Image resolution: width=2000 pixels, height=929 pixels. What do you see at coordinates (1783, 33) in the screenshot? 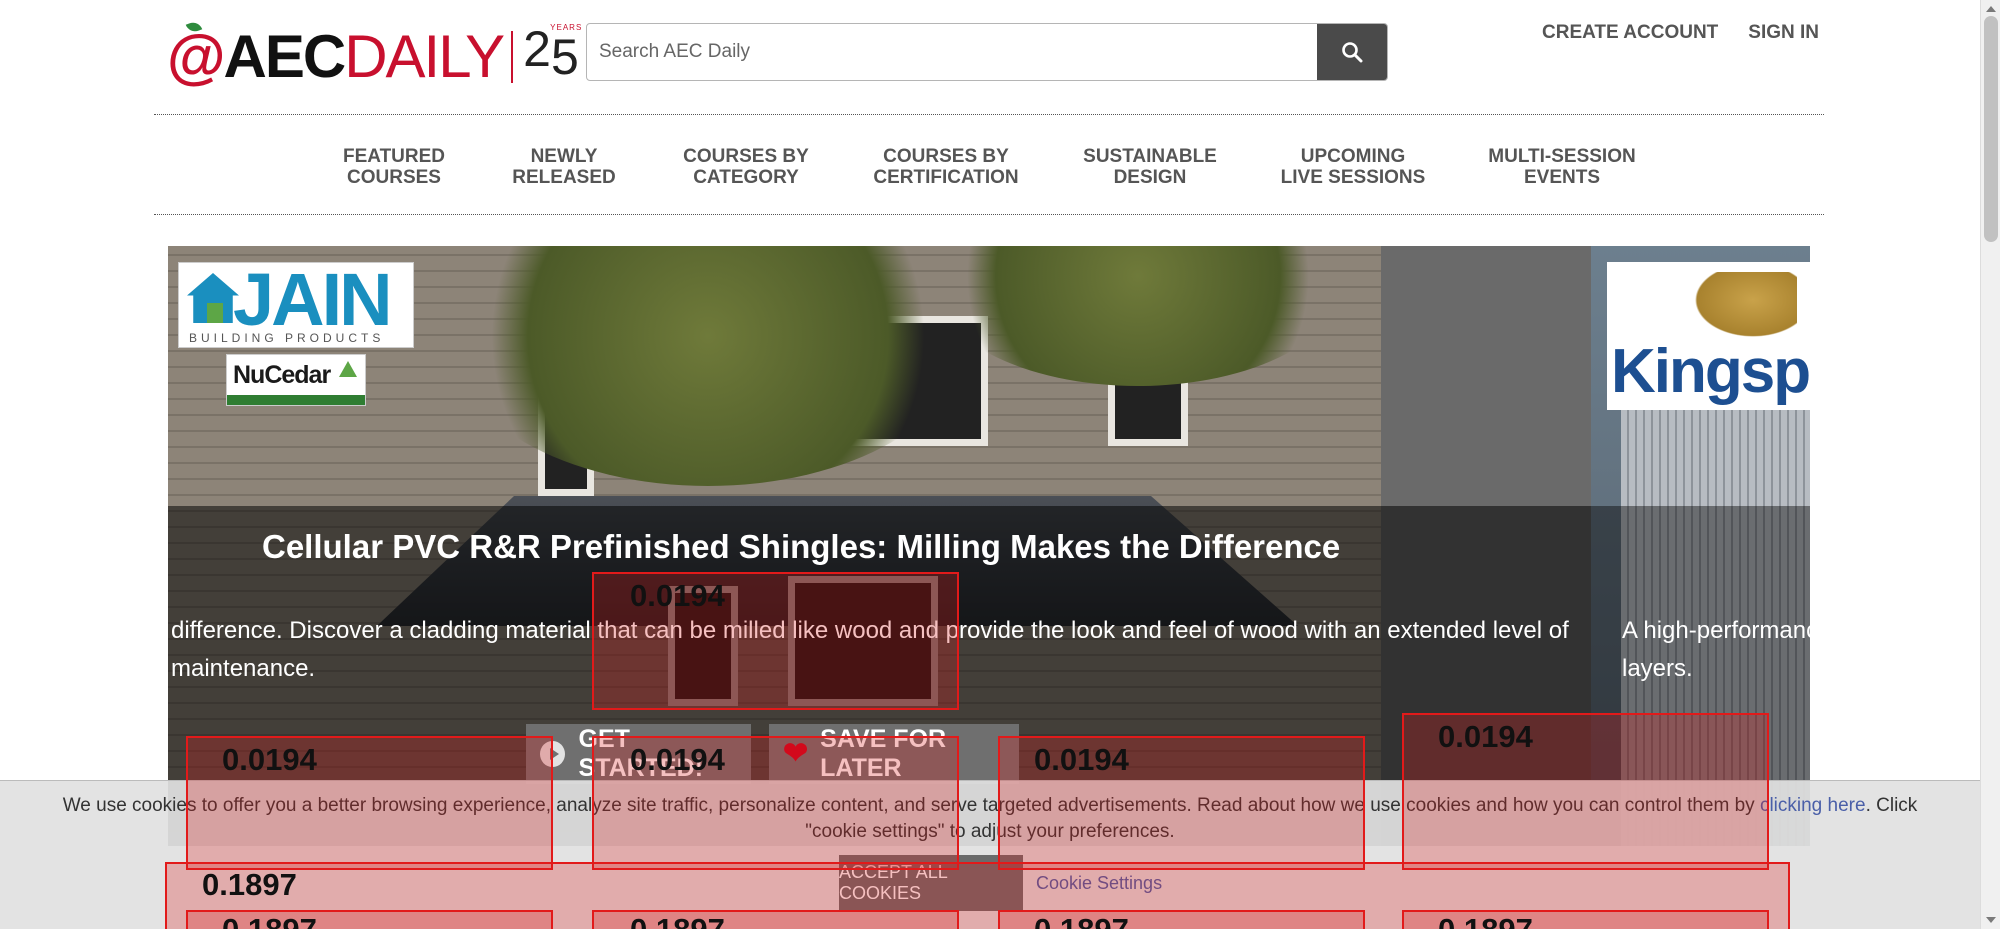
I see `sign-in-link: SIGN IN` at bounding box center [1783, 33].